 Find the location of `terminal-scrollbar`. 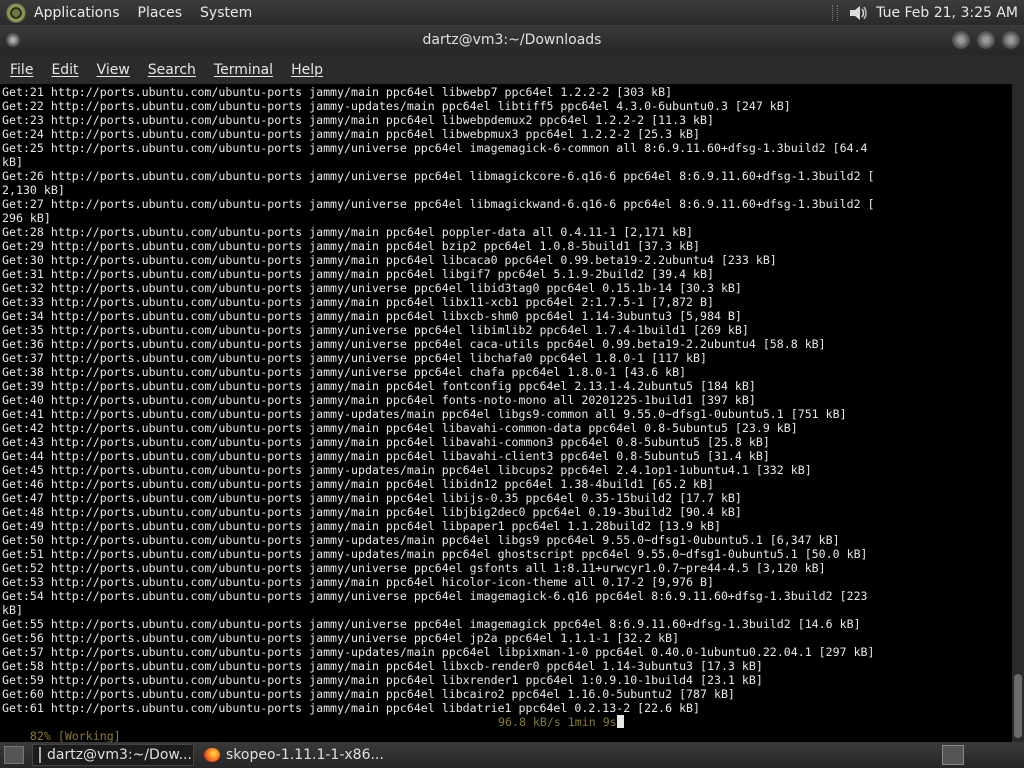

terminal-scrollbar is located at coordinates (1018, 413).